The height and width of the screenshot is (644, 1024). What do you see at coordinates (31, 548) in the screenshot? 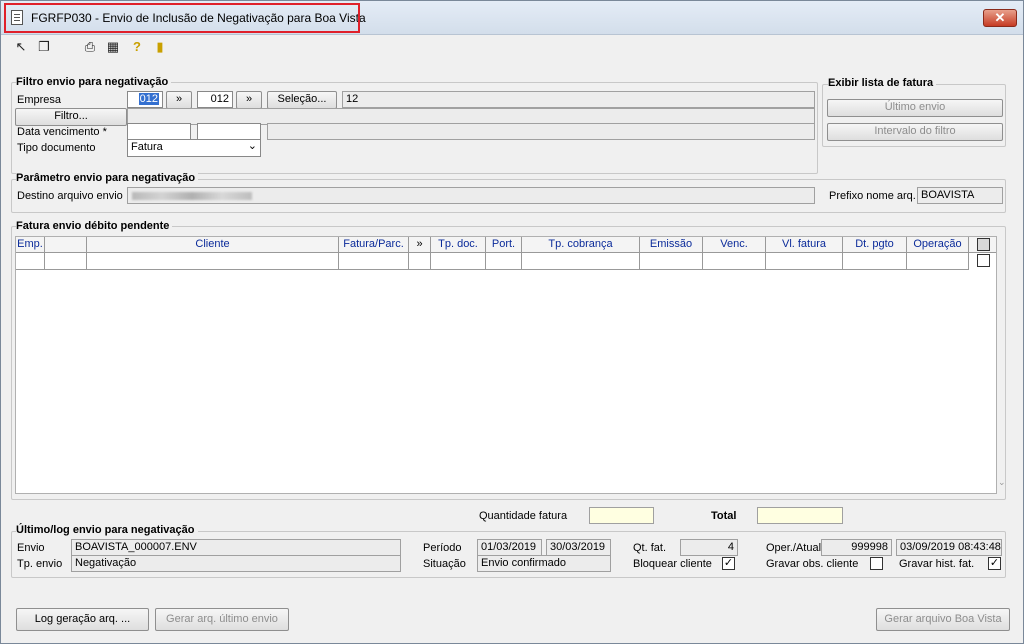
I see `envio-label: Envio` at bounding box center [31, 548].